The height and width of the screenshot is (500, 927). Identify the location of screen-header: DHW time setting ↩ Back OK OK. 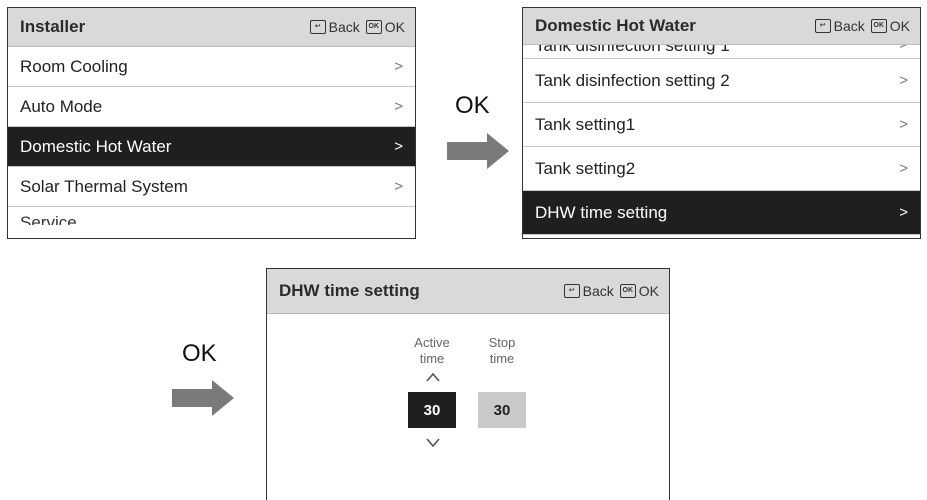
(468, 291).